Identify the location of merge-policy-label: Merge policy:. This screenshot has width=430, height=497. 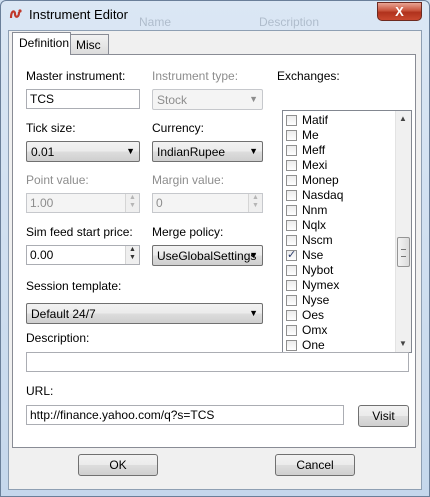
(188, 232).